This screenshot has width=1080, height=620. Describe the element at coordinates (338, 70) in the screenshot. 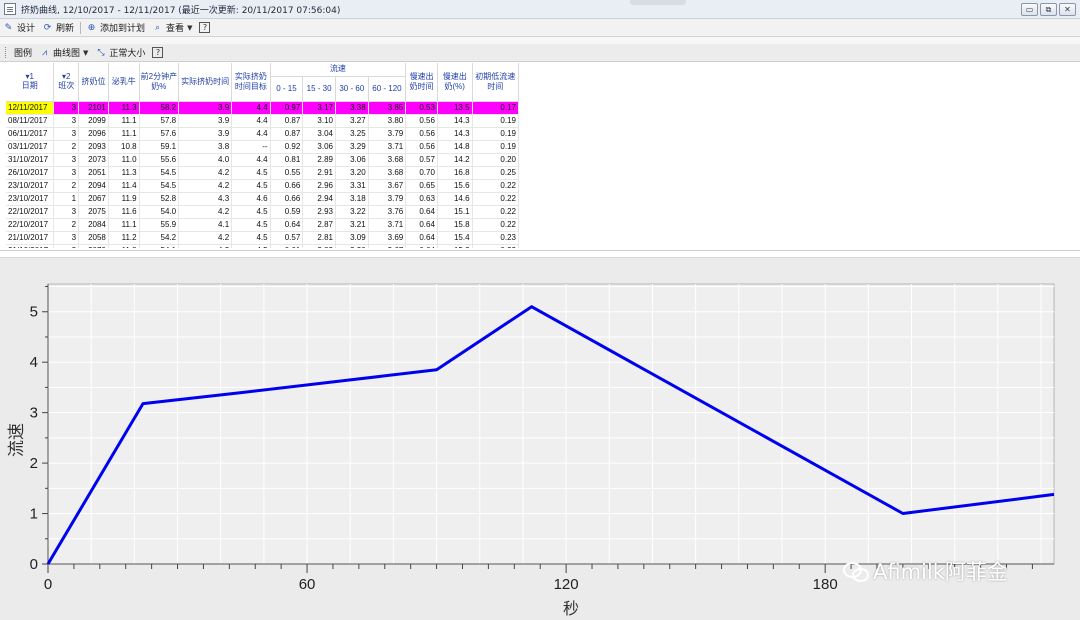

I see `col-group-flow: 流速` at that location.